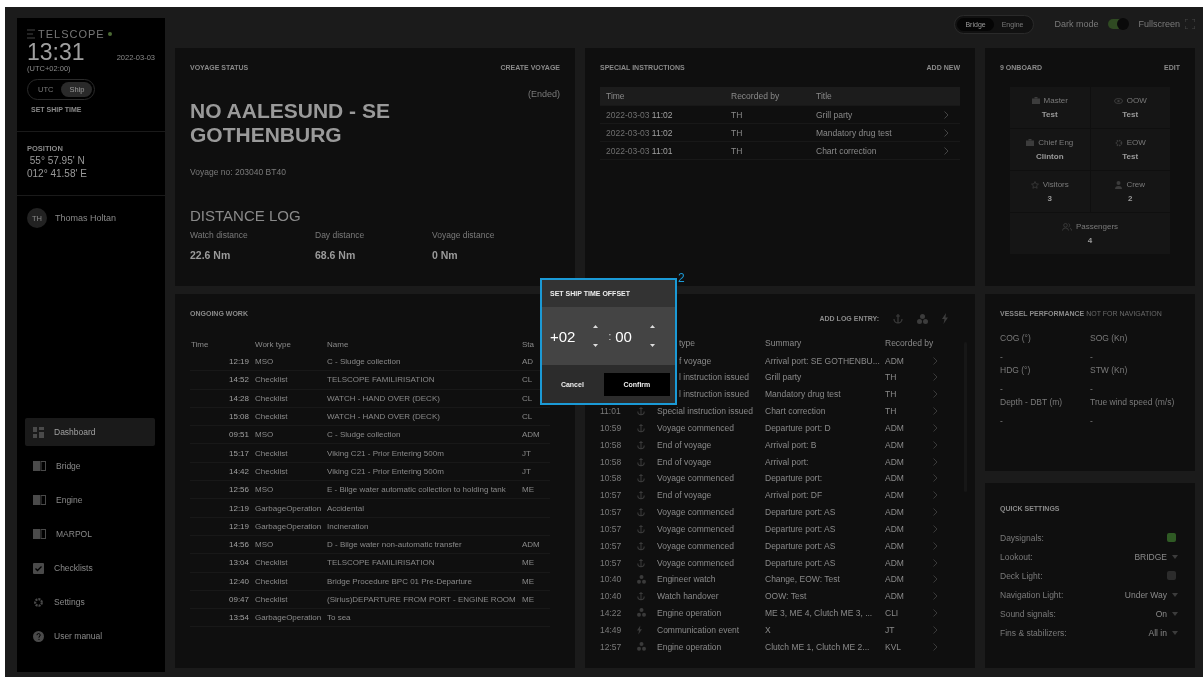  What do you see at coordinates (1021, 575) in the screenshot?
I see `setting-label: Deck Light:` at bounding box center [1021, 575].